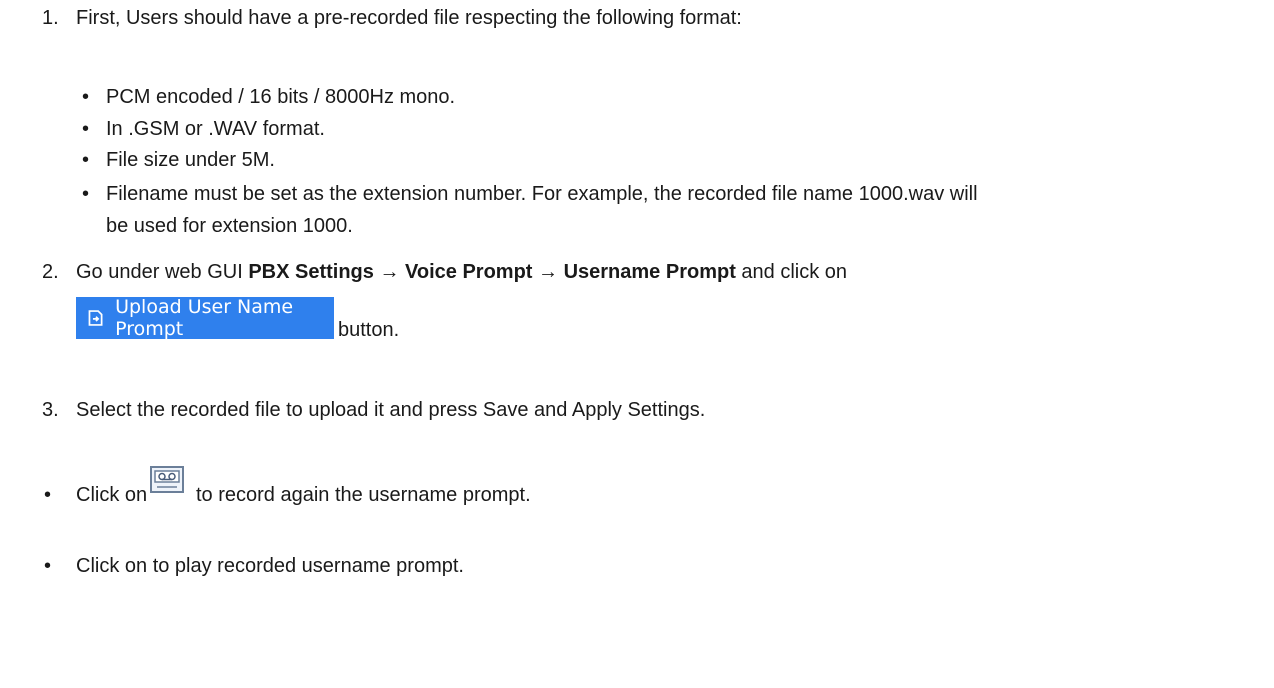 Image resolution: width=1274 pixels, height=688 pixels. What do you see at coordinates (190, 160) in the screenshot?
I see `step-1-bullet-3: File size under 5M.` at bounding box center [190, 160].